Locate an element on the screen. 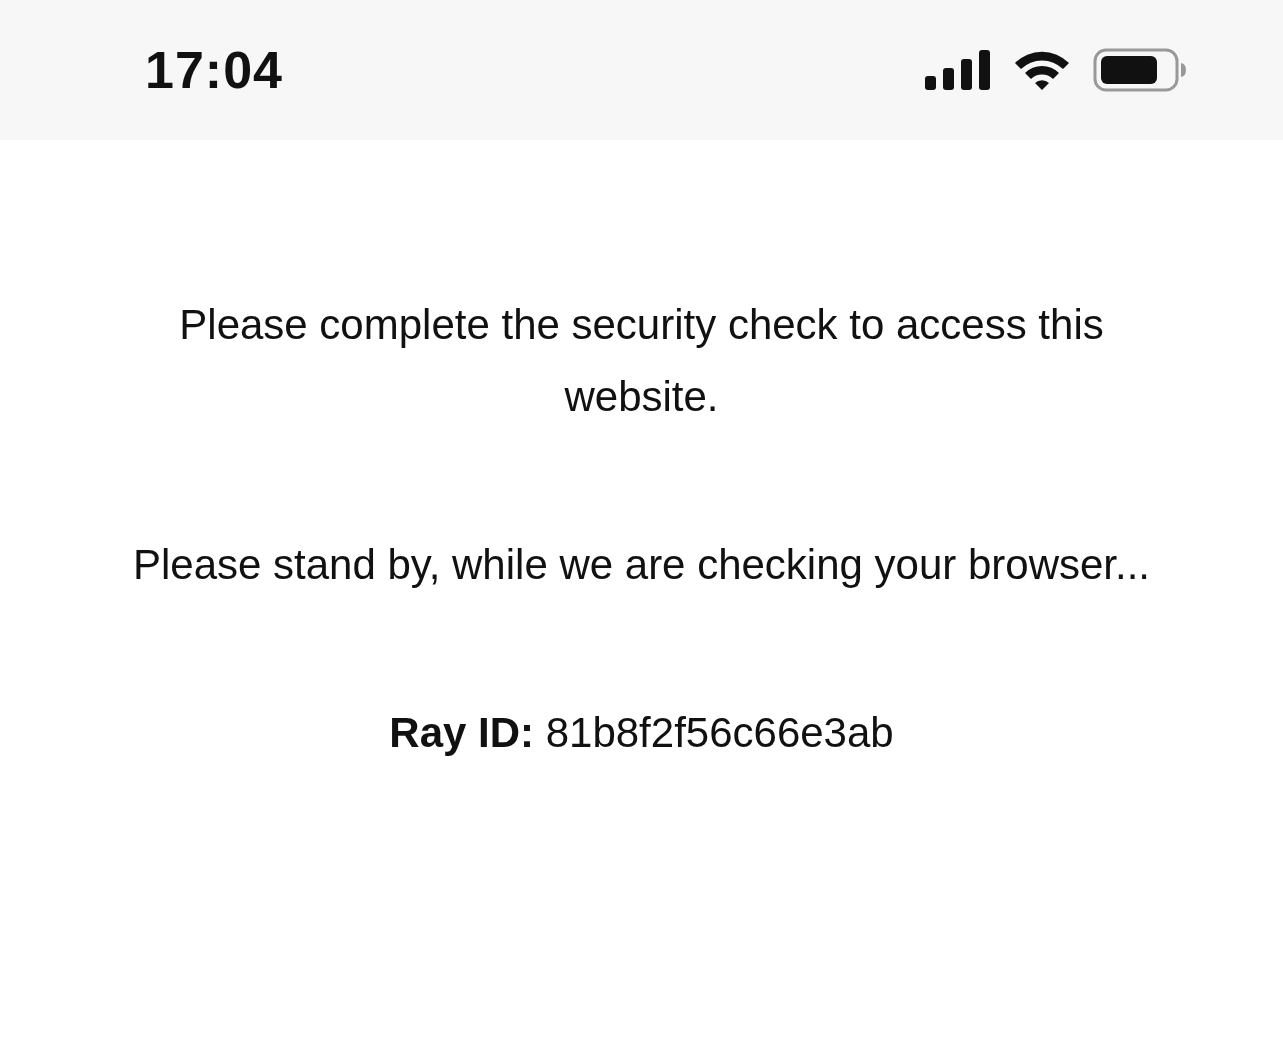 This screenshot has width=1283, height=1045. status-time: 17:04 is located at coordinates (214, 70).